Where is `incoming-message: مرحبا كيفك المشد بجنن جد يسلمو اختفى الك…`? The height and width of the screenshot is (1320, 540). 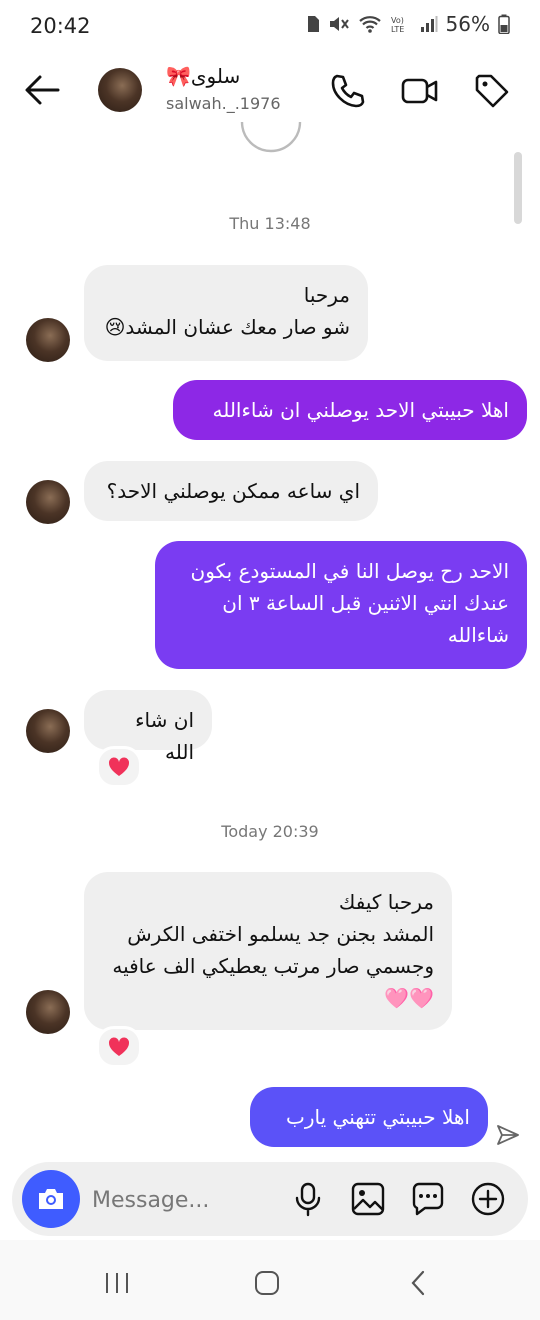
incoming-message: مرحبا كيفك المشد بجنن جد يسلمو اختفى الك… is located at coordinates (268, 951).